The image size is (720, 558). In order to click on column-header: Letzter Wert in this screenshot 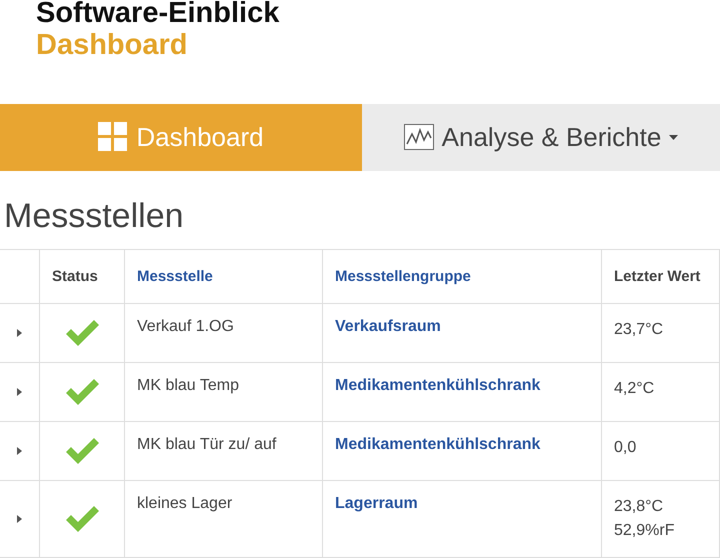, I will do `click(661, 277)`.